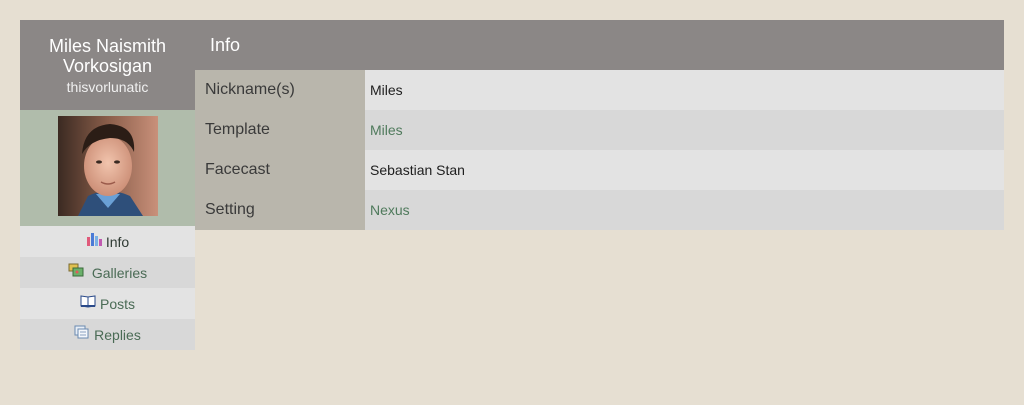  What do you see at coordinates (117, 241) in the screenshot?
I see `nav-info-label: Info` at bounding box center [117, 241].